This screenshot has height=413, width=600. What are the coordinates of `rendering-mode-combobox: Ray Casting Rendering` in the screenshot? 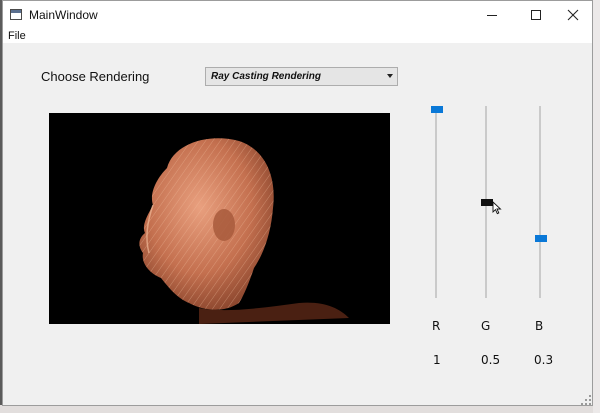 It's located at (301, 76).